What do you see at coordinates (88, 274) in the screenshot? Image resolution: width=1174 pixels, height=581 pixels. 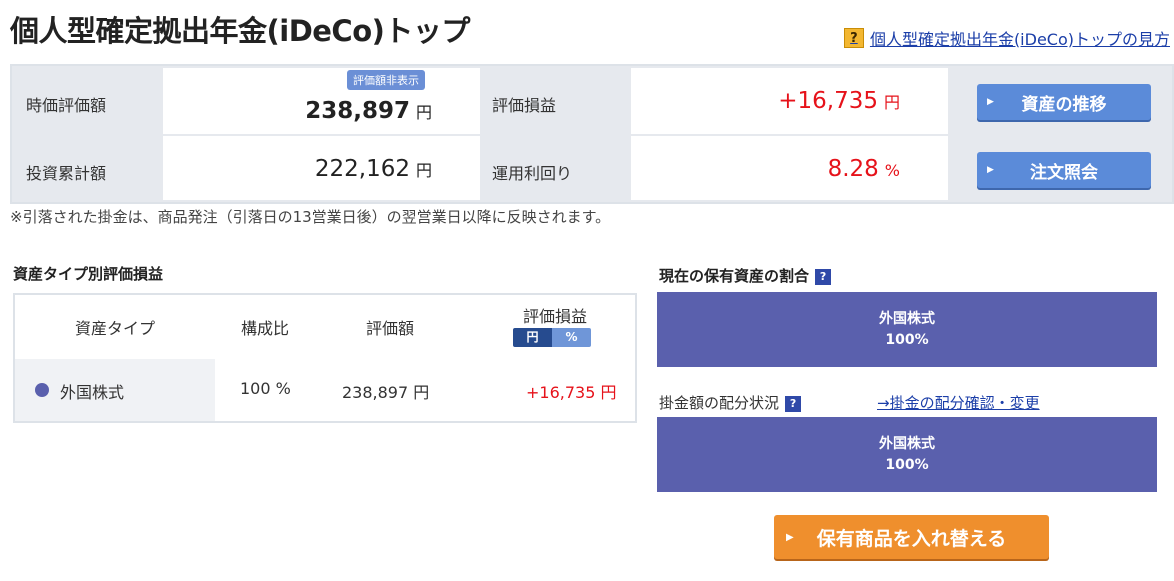 I see `asset-table-title: 資産タイプ別評価損益` at bounding box center [88, 274].